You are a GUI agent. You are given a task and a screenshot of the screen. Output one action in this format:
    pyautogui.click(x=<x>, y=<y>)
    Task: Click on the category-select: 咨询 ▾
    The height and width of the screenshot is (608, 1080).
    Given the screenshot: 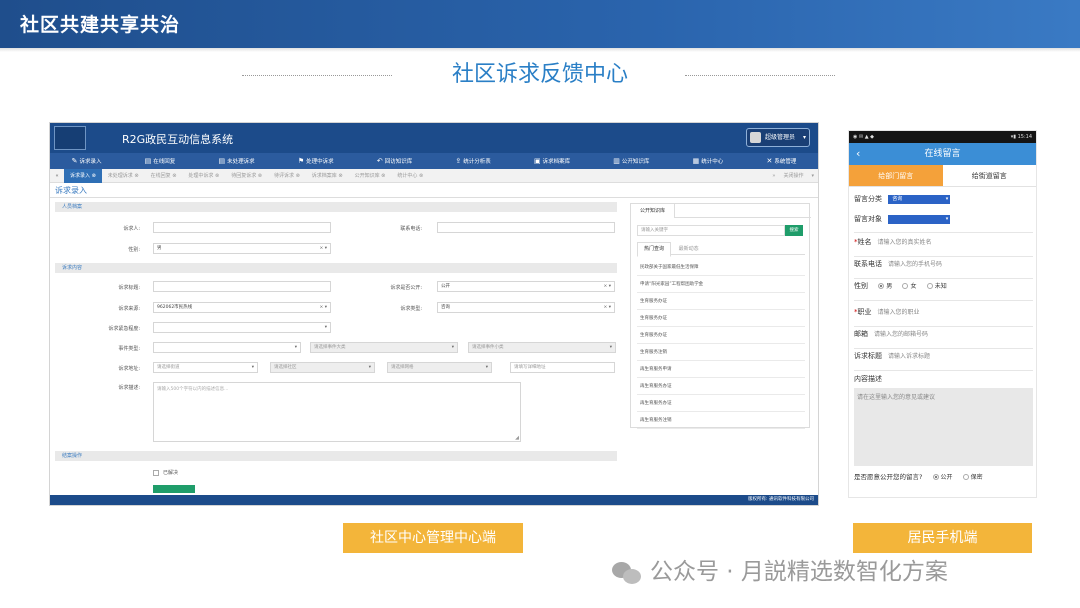 What is the action you would take?
    pyautogui.click(x=919, y=199)
    